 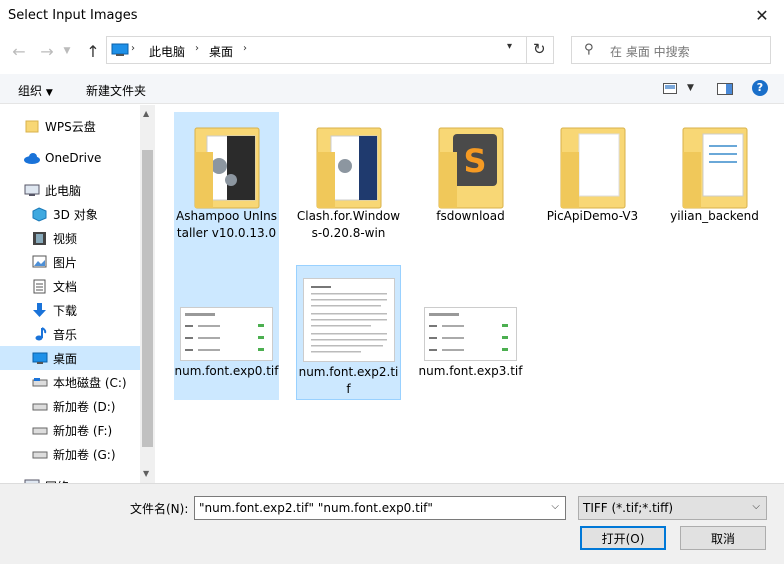 I want to click on breadcrumb-desktop: 桌面, so click(x=221, y=51).